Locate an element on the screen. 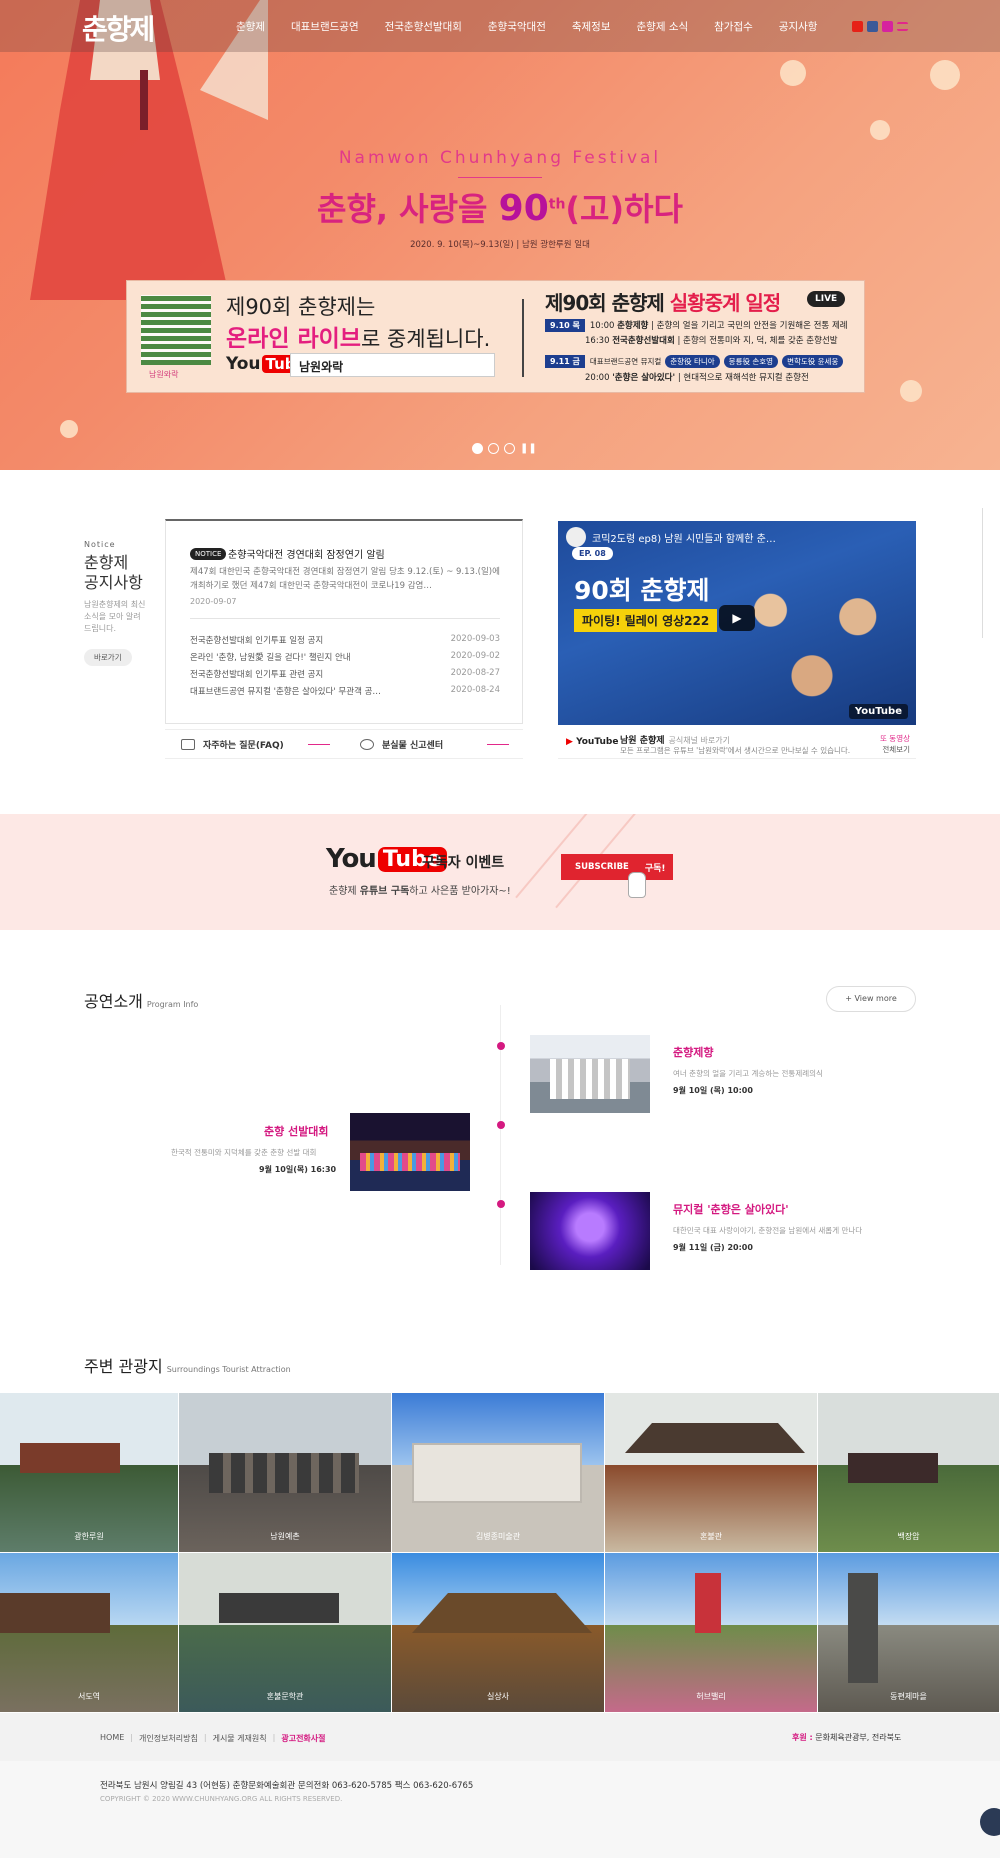 The height and width of the screenshot is (1858, 1000). attraction-tile: 혼불문학관 is located at coordinates (285, 1633).